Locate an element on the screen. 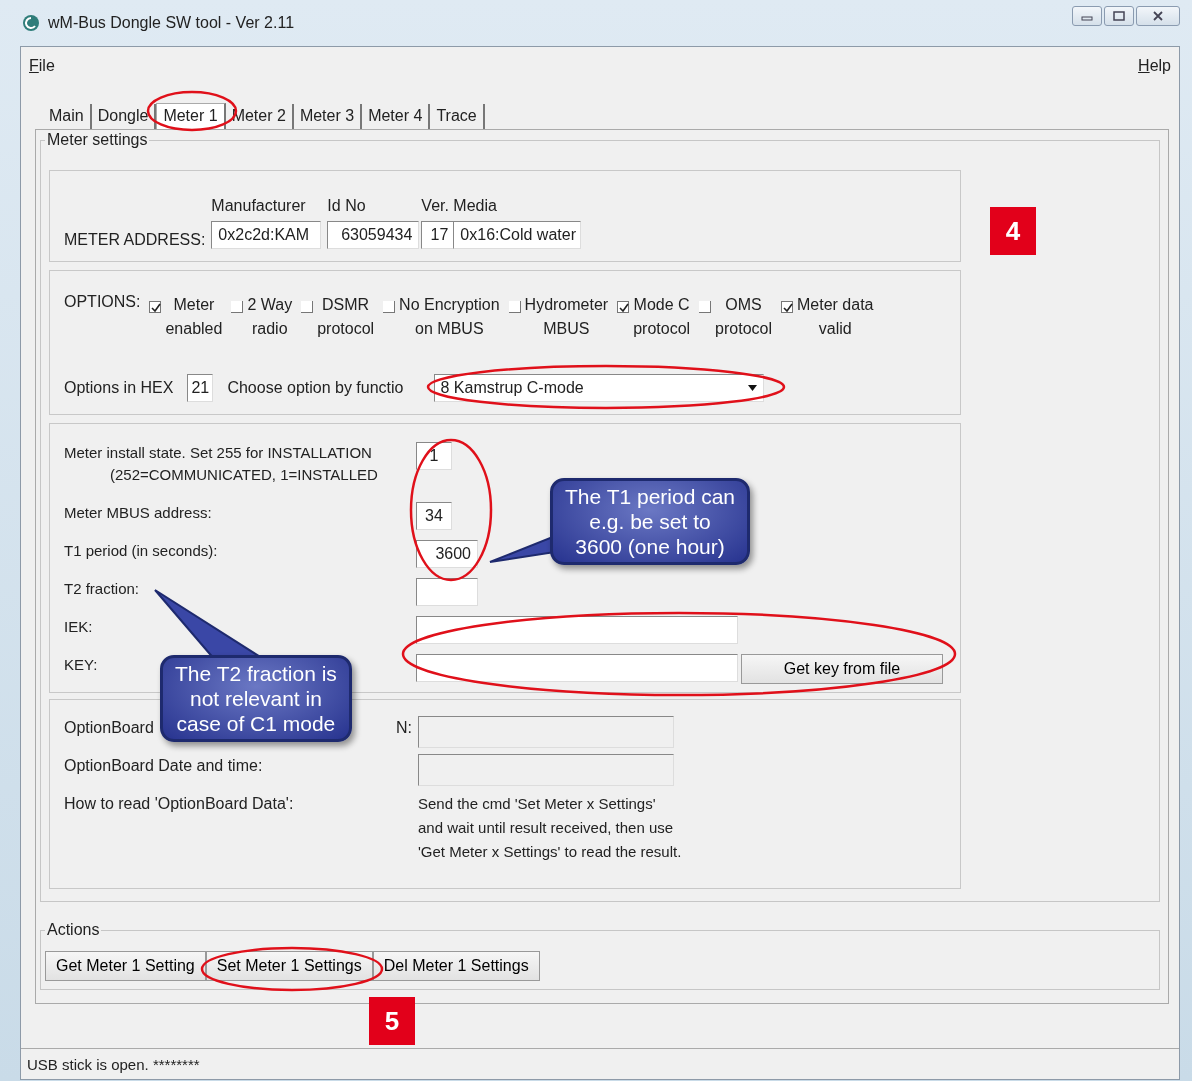  text-field: 34 is located at coordinates (434, 516).